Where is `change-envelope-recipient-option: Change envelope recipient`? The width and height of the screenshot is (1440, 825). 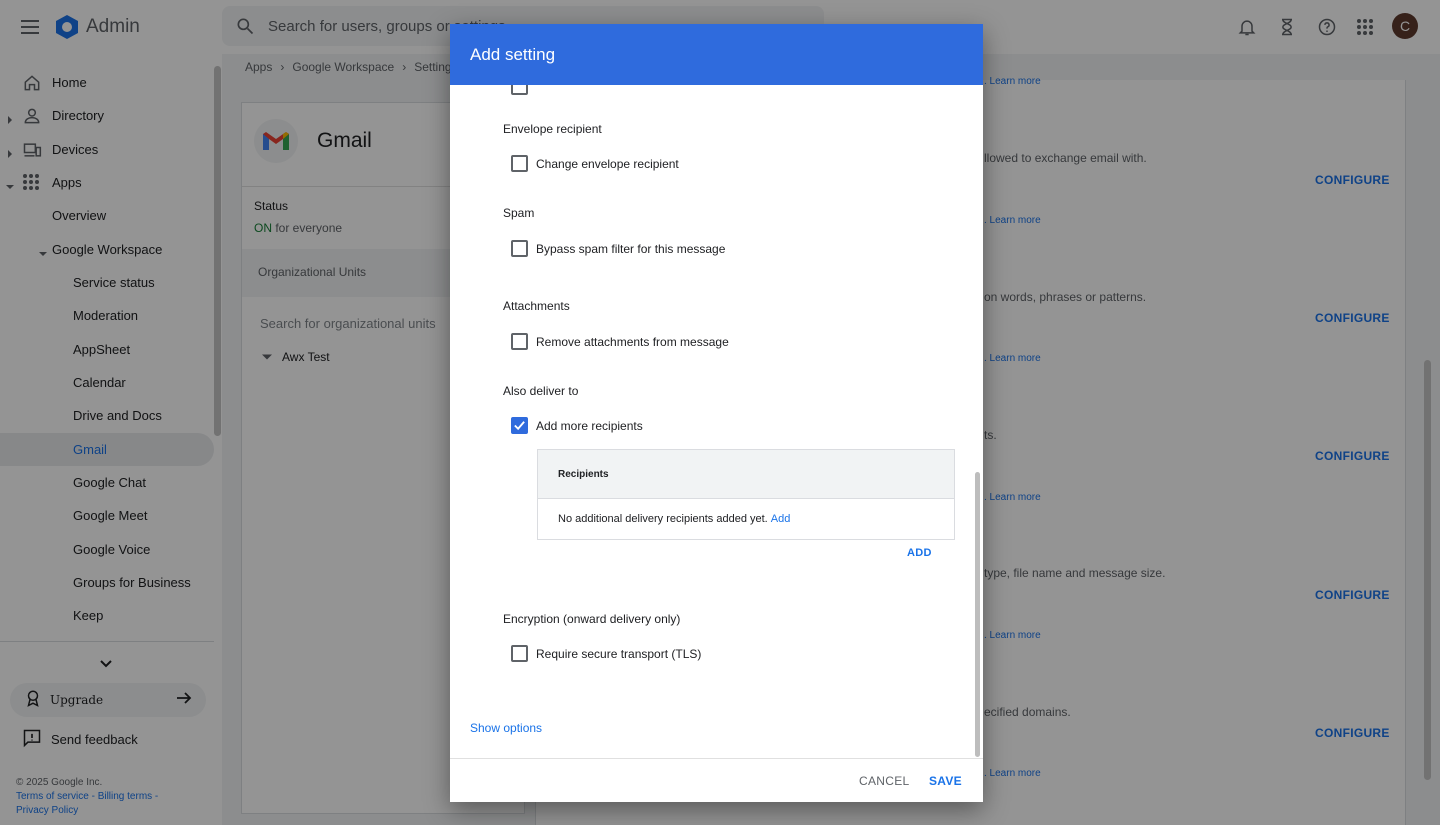 change-envelope-recipient-option: Change envelope recipient is located at coordinates (595, 163).